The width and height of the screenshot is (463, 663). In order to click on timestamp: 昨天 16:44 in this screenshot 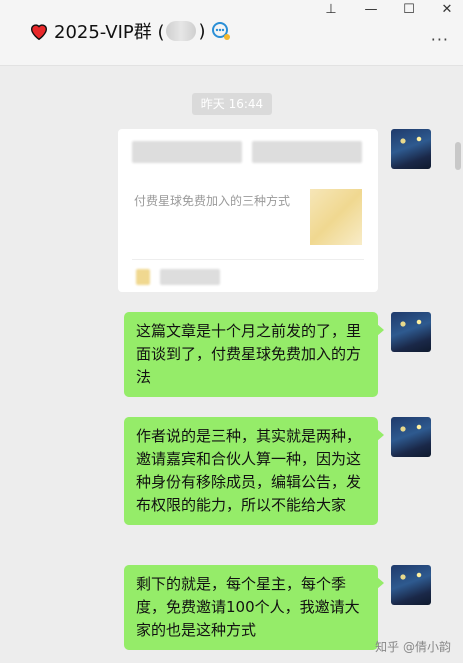, I will do `click(232, 104)`.